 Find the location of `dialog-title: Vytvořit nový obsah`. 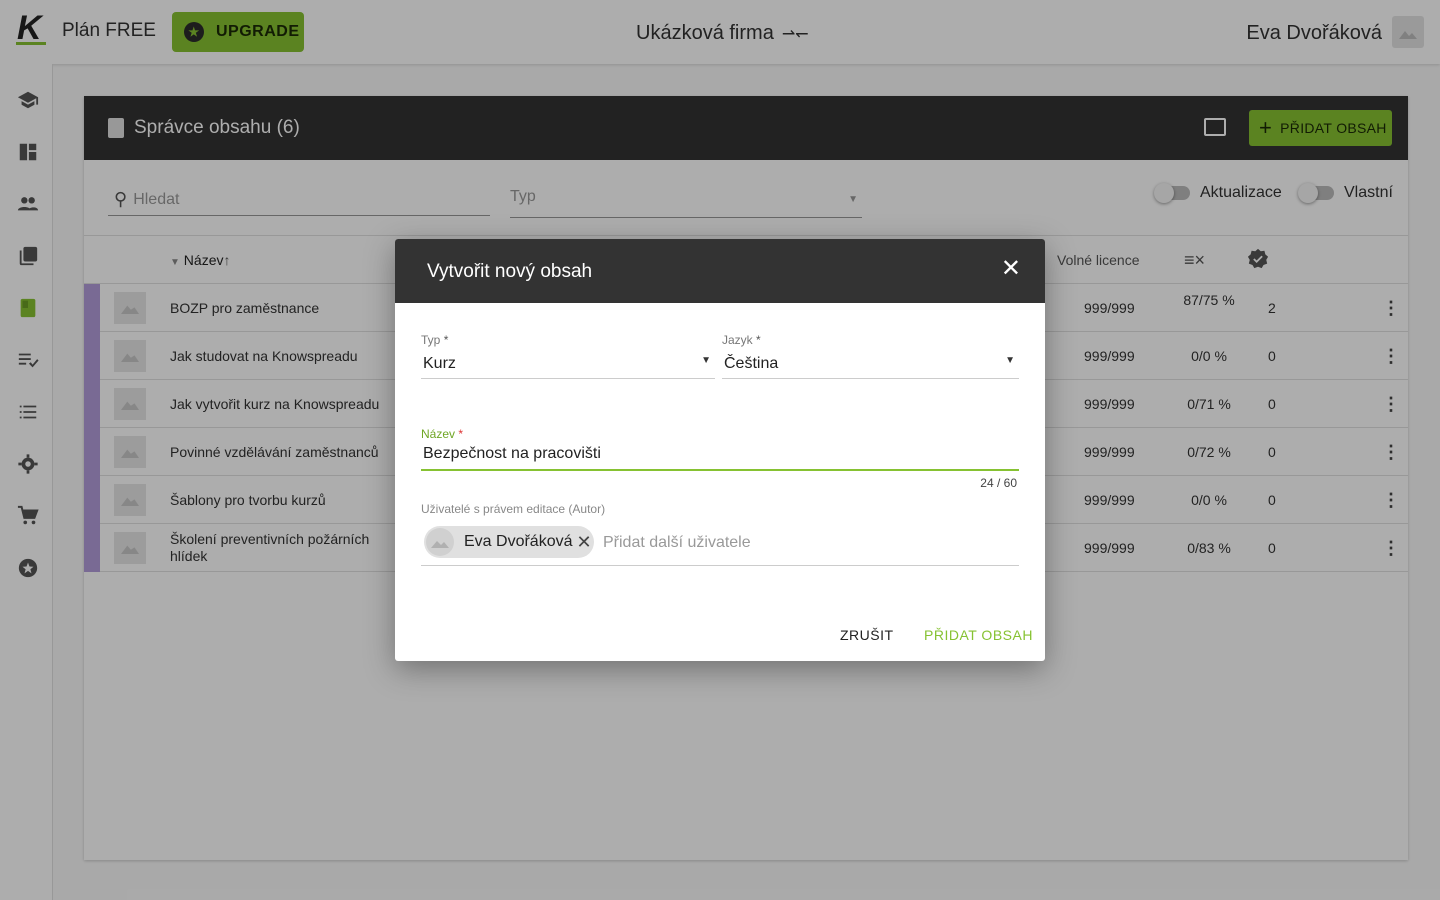

dialog-title: Vytvořit nový obsah is located at coordinates (510, 271).